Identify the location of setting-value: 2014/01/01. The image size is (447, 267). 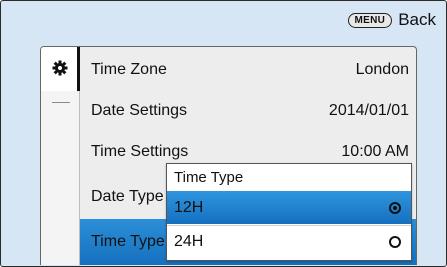
(368, 110).